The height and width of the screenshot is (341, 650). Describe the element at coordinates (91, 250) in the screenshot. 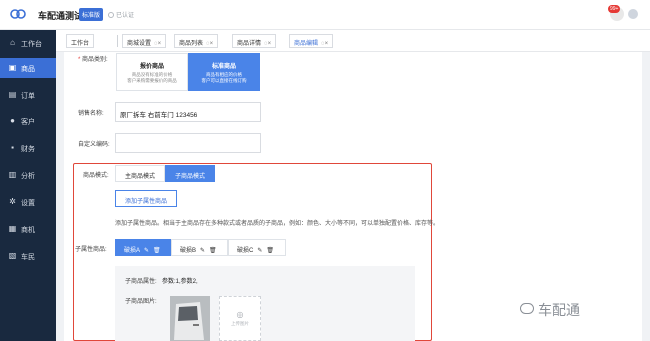

I see `sub-goods-label: 子属性商品:` at that location.